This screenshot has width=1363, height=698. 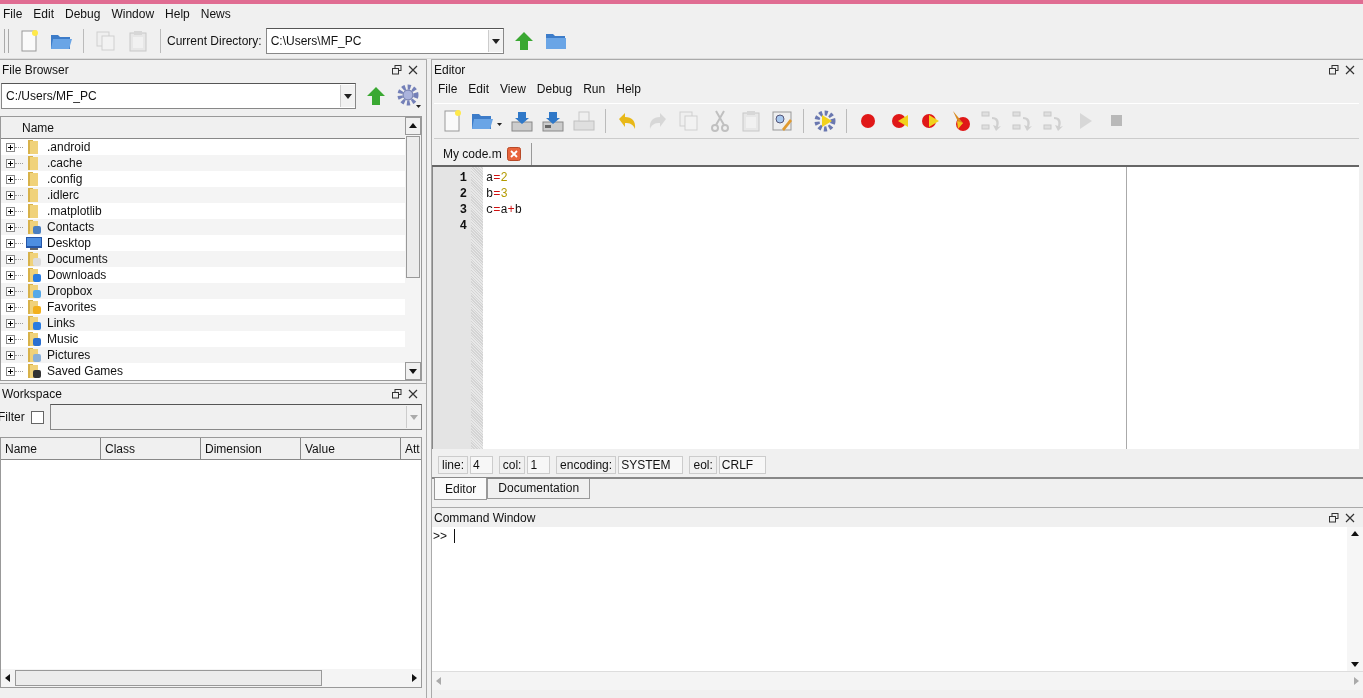 I want to click on monitor-icon, so click(x=34, y=243).